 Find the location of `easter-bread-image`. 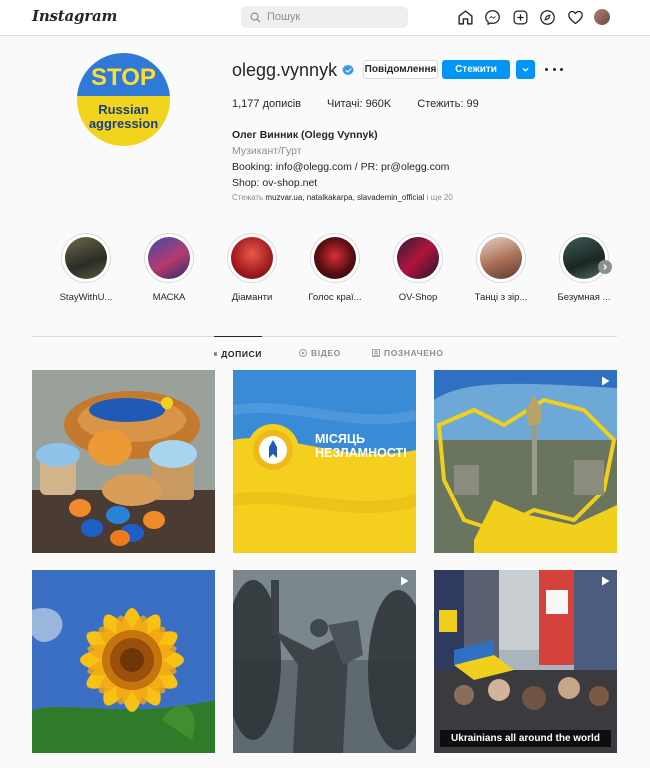

easter-bread-image is located at coordinates (123, 461).